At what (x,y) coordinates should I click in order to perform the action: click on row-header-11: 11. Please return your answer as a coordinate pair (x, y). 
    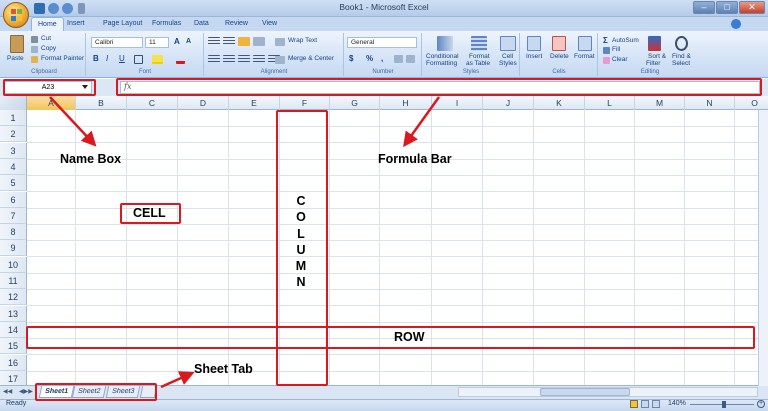
    Looking at the image, I should click on (13, 281).